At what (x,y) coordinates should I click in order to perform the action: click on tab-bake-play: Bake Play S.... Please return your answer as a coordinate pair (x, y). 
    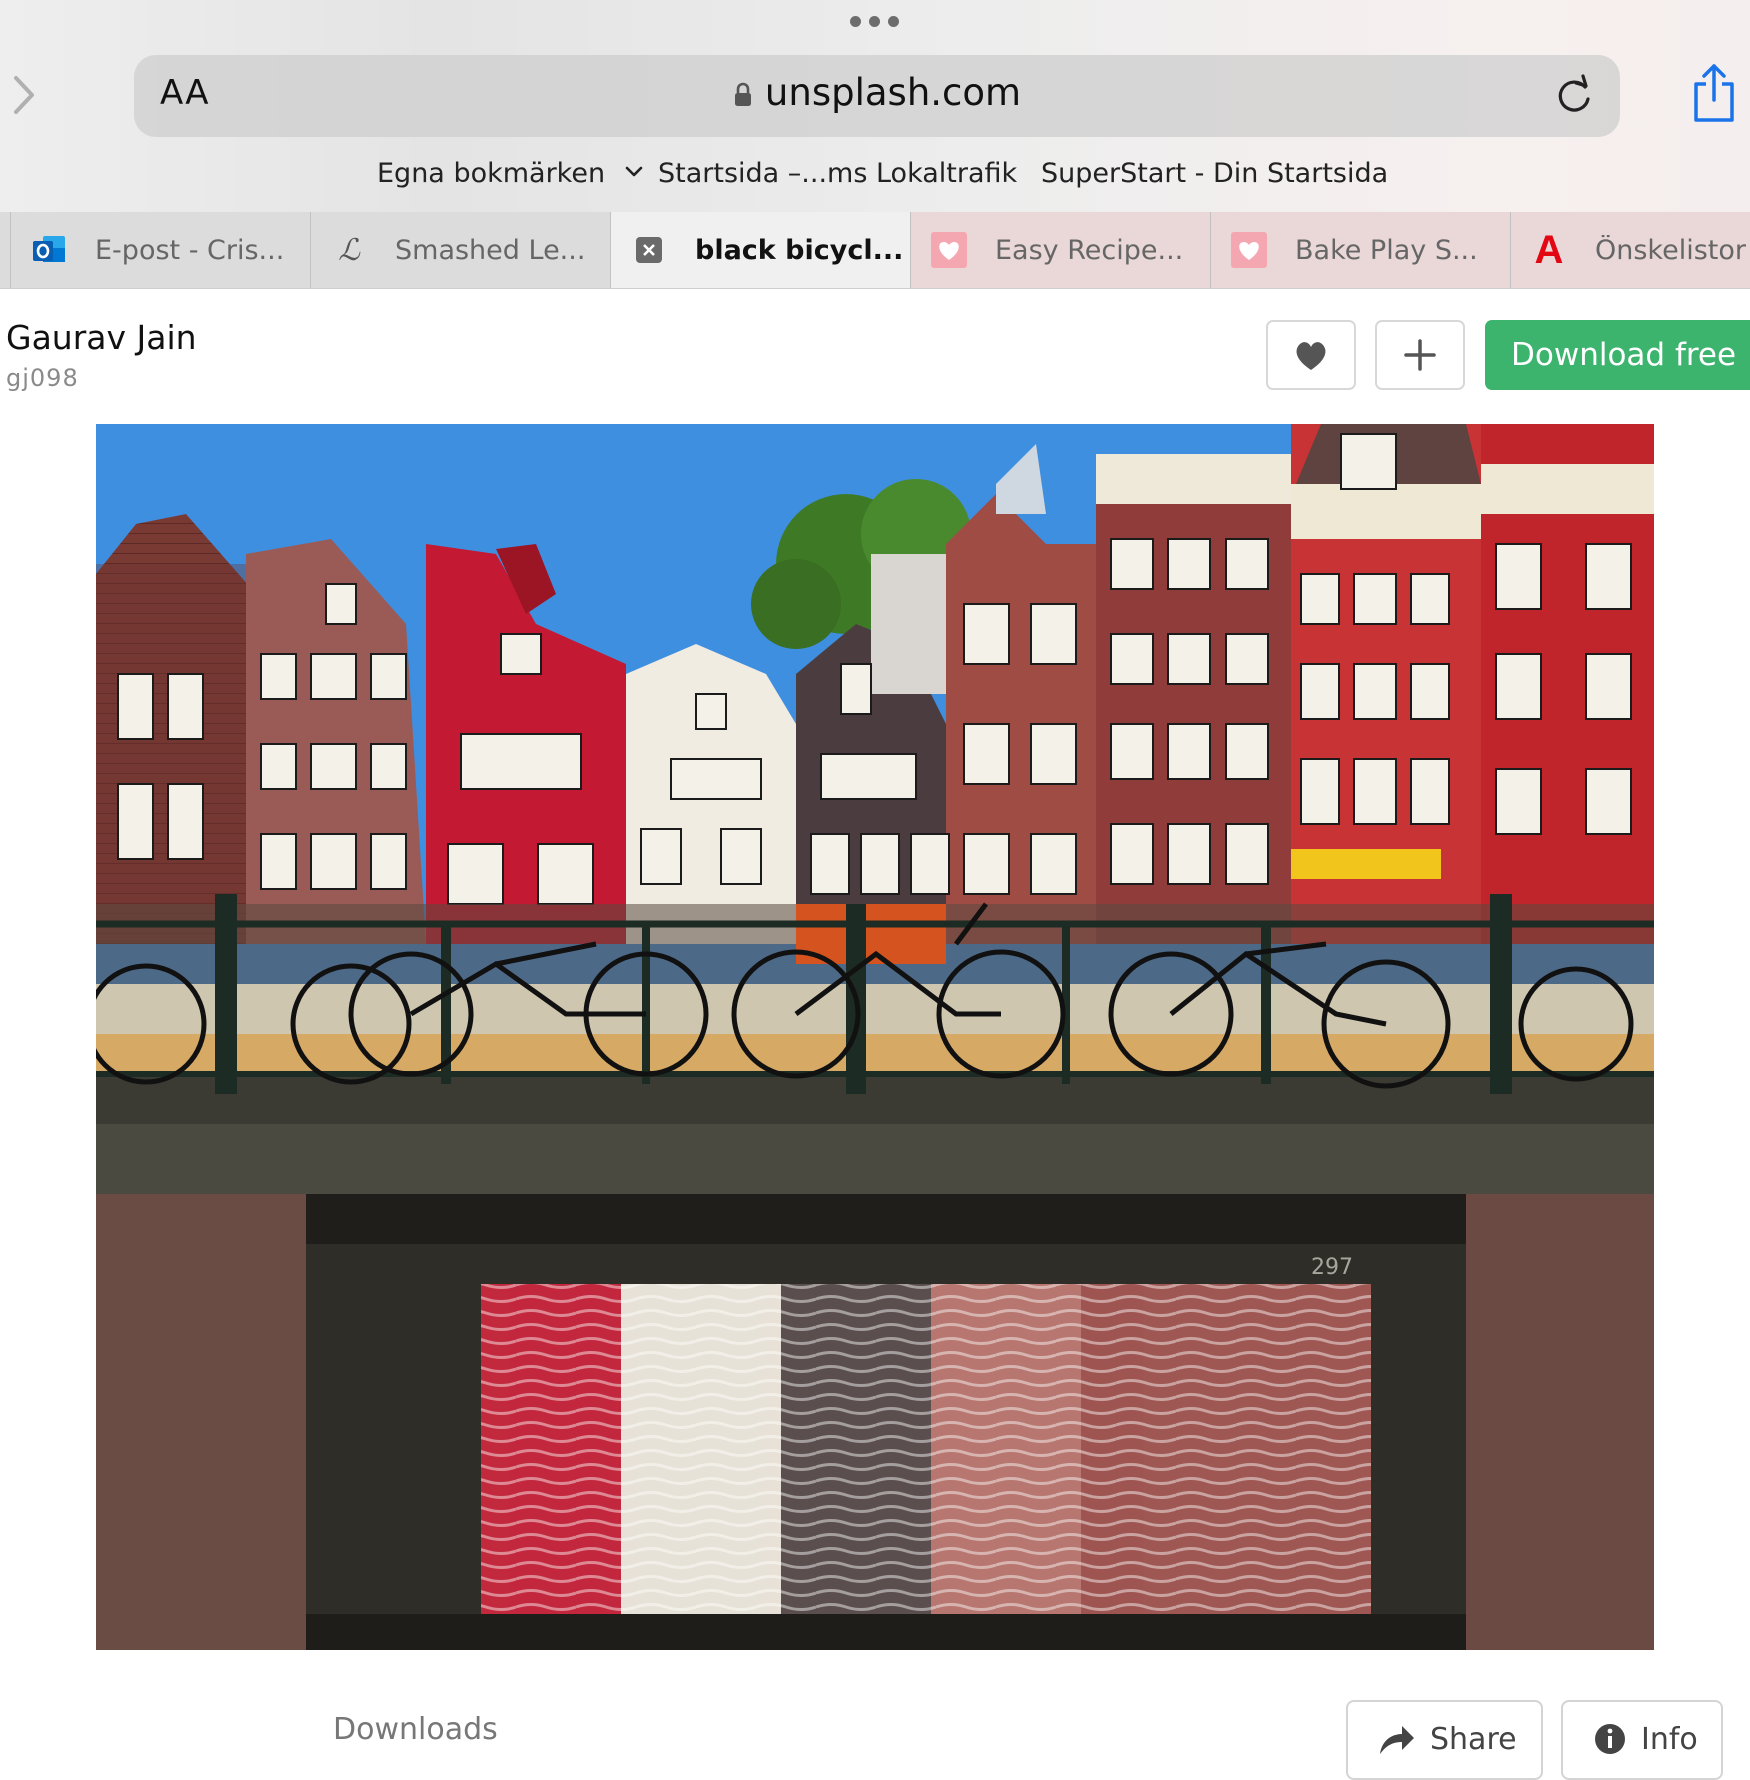
    Looking at the image, I should click on (1360, 250).